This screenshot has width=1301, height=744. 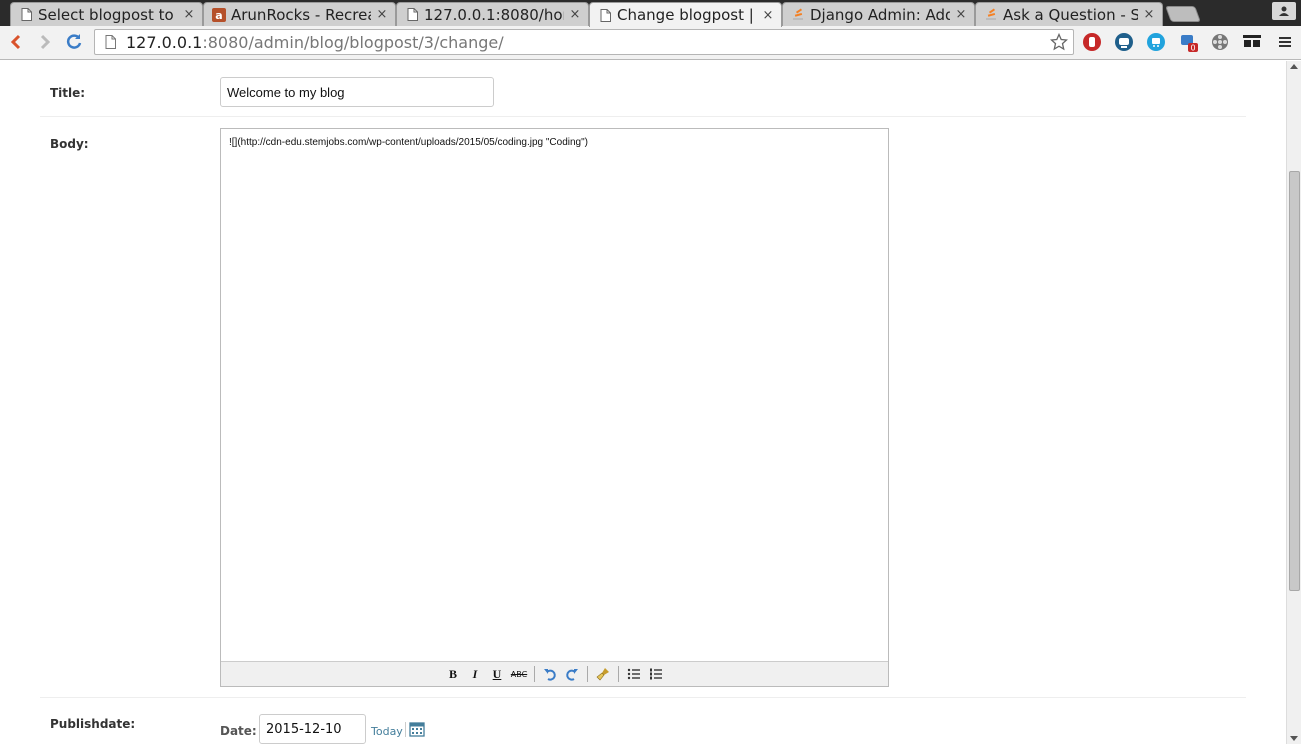 What do you see at coordinates (1059, 42) in the screenshot?
I see `bookmark-star-icon` at bounding box center [1059, 42].